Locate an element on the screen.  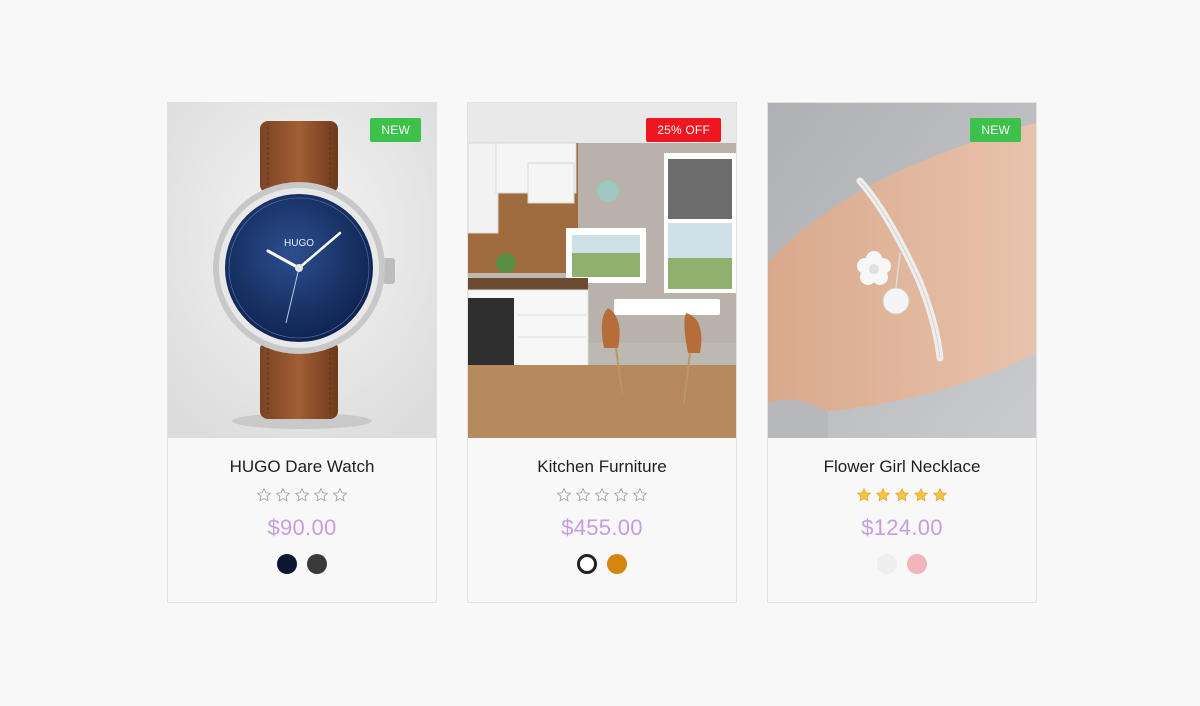
color-swatch-light-gray is located at coordinates (887, 564).